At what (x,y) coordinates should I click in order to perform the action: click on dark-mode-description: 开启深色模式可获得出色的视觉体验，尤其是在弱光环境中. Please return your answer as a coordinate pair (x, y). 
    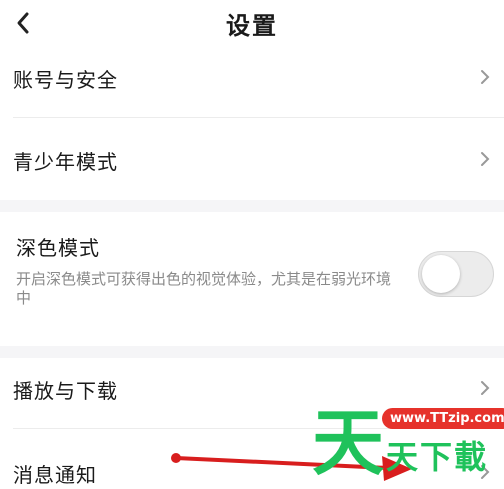
    Looking at the image, I should click on (204, 288).